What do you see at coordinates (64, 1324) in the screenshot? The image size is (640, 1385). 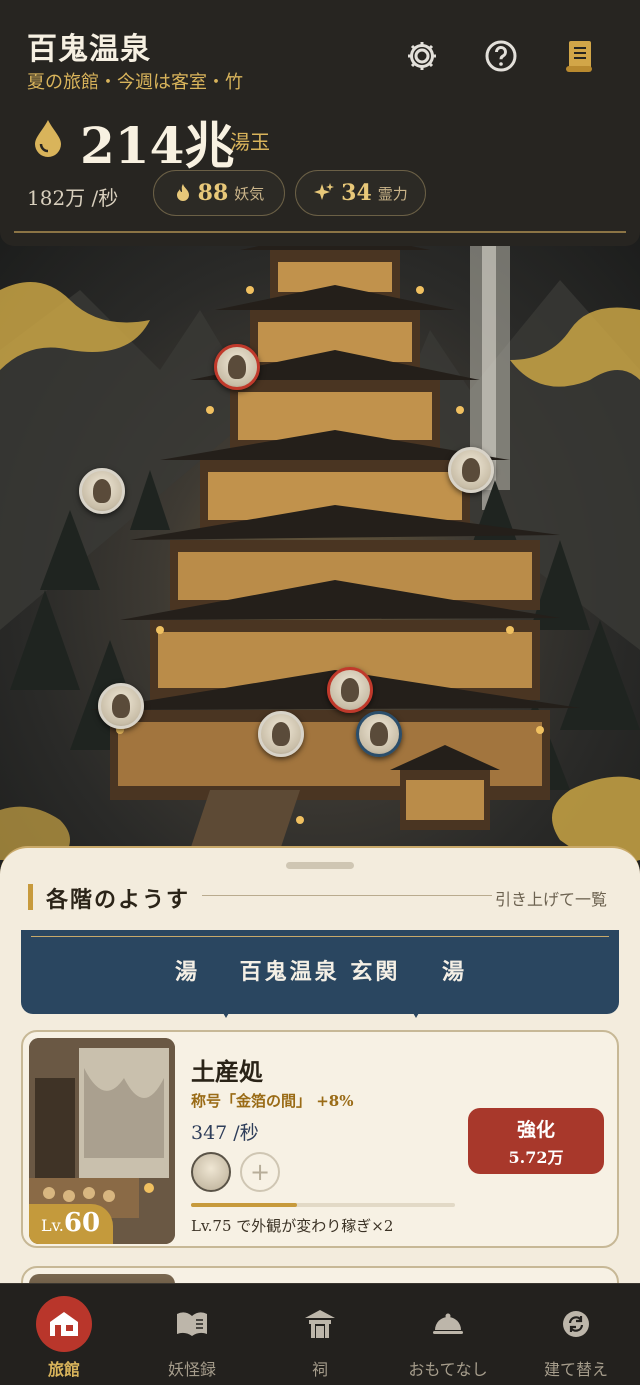 I see `inn-icon` at bounding box center [64, 1324].